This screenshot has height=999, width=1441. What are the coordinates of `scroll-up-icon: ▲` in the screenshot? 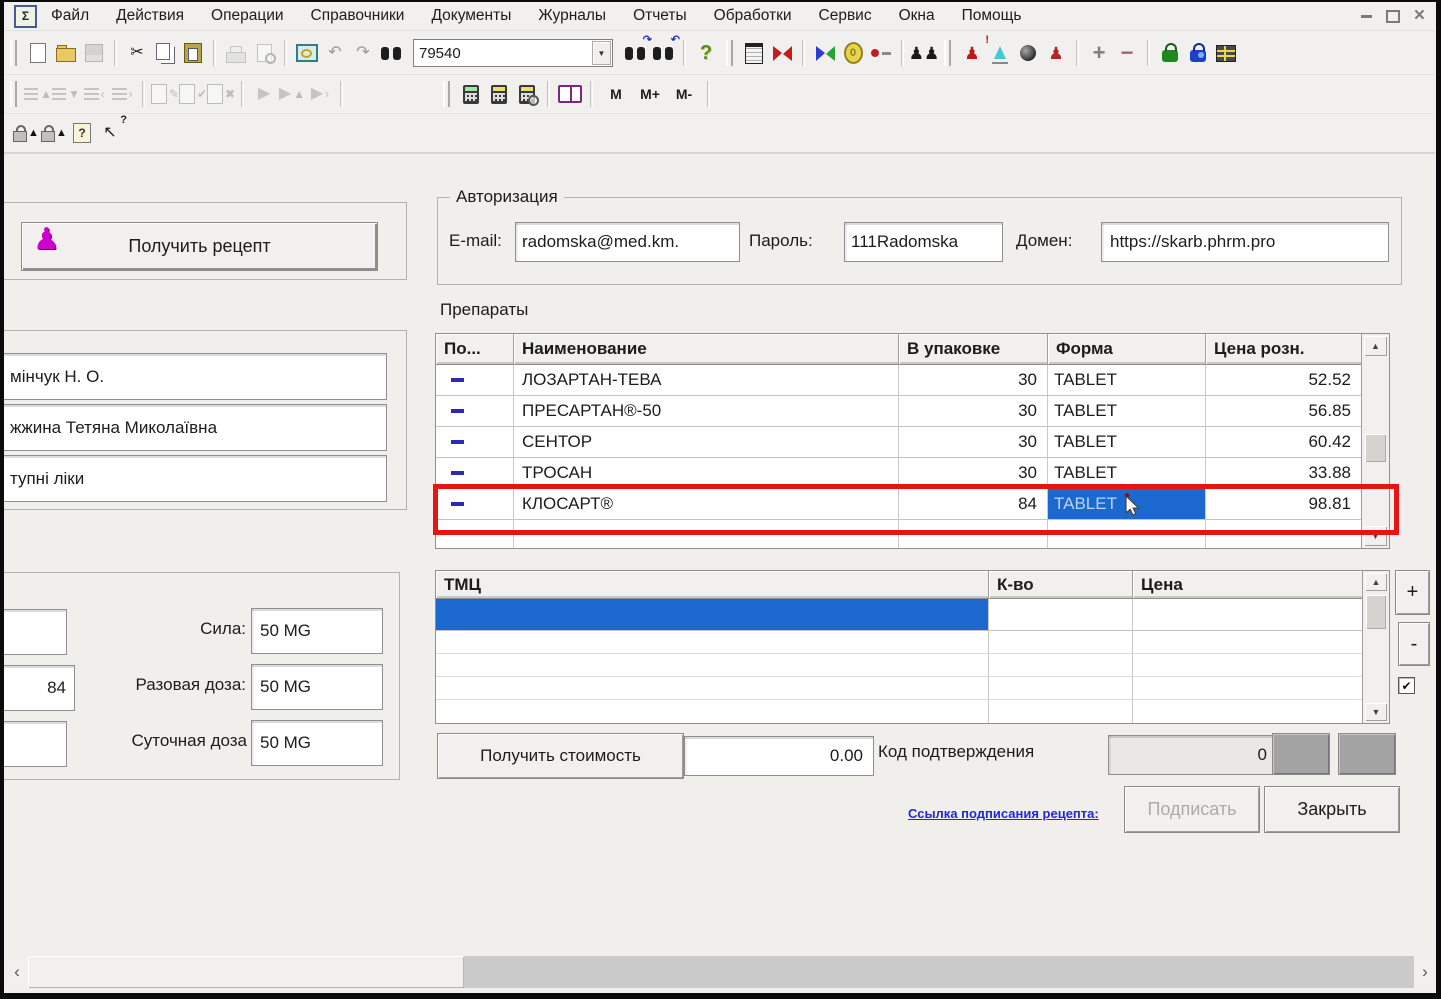 It's located at (1376, 582).